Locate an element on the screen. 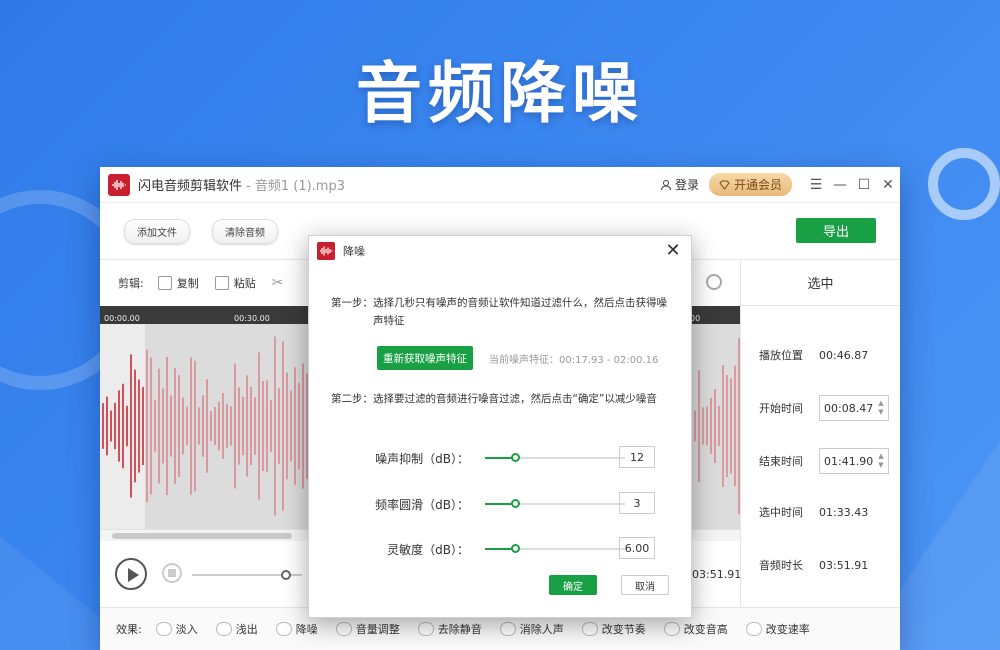  copy-button: 复制 is located at coordinates (178, 283).